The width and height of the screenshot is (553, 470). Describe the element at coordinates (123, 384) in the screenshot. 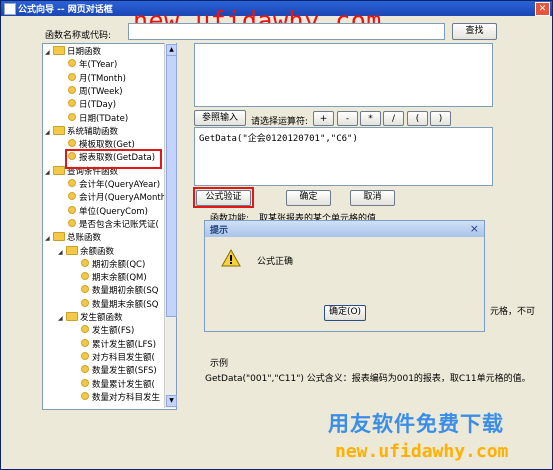

I see `tree-label: 数量累计发生额(` at that location.